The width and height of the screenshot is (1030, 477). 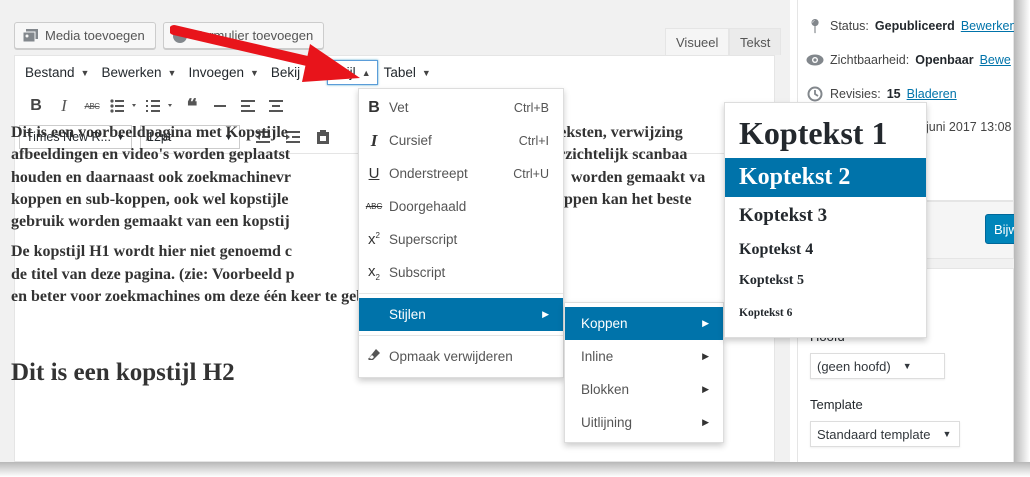 What do you see at coordinates (989, 26) in the screenshot?
I see `status-edit-link: Bewerken` at bounding box center [989, 26].